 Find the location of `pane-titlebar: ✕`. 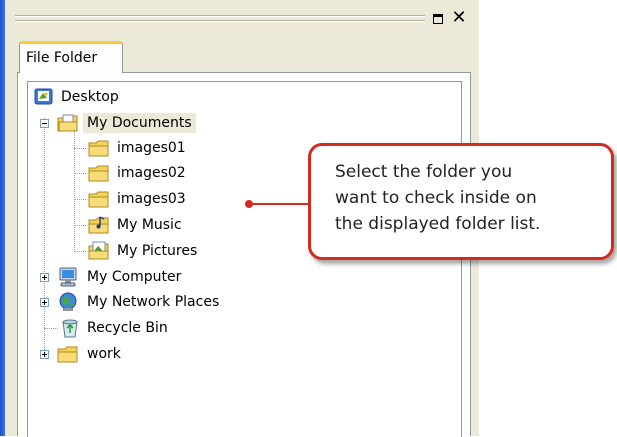

pane-titlebar: ✕ is located at coordinates (242, 20).